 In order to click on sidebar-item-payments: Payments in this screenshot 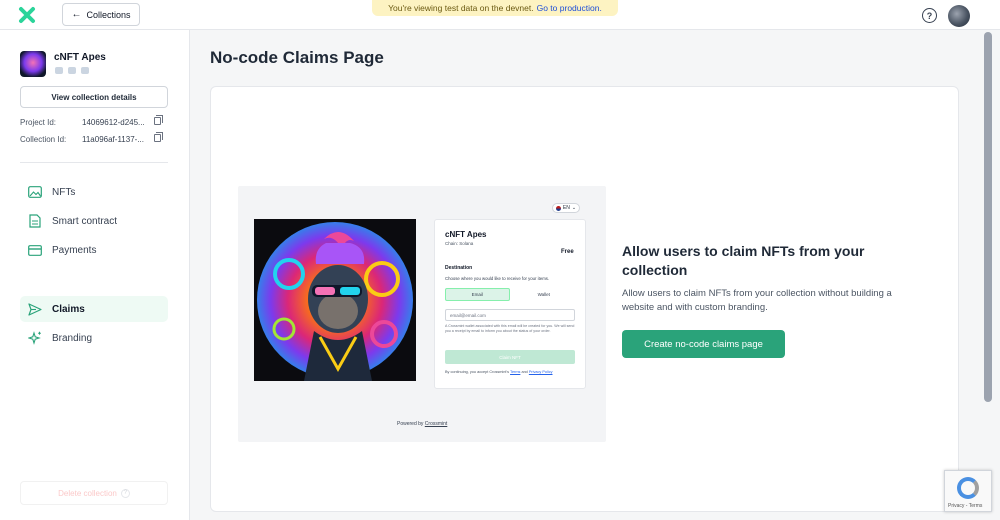, I will do `click(94, 250)`.